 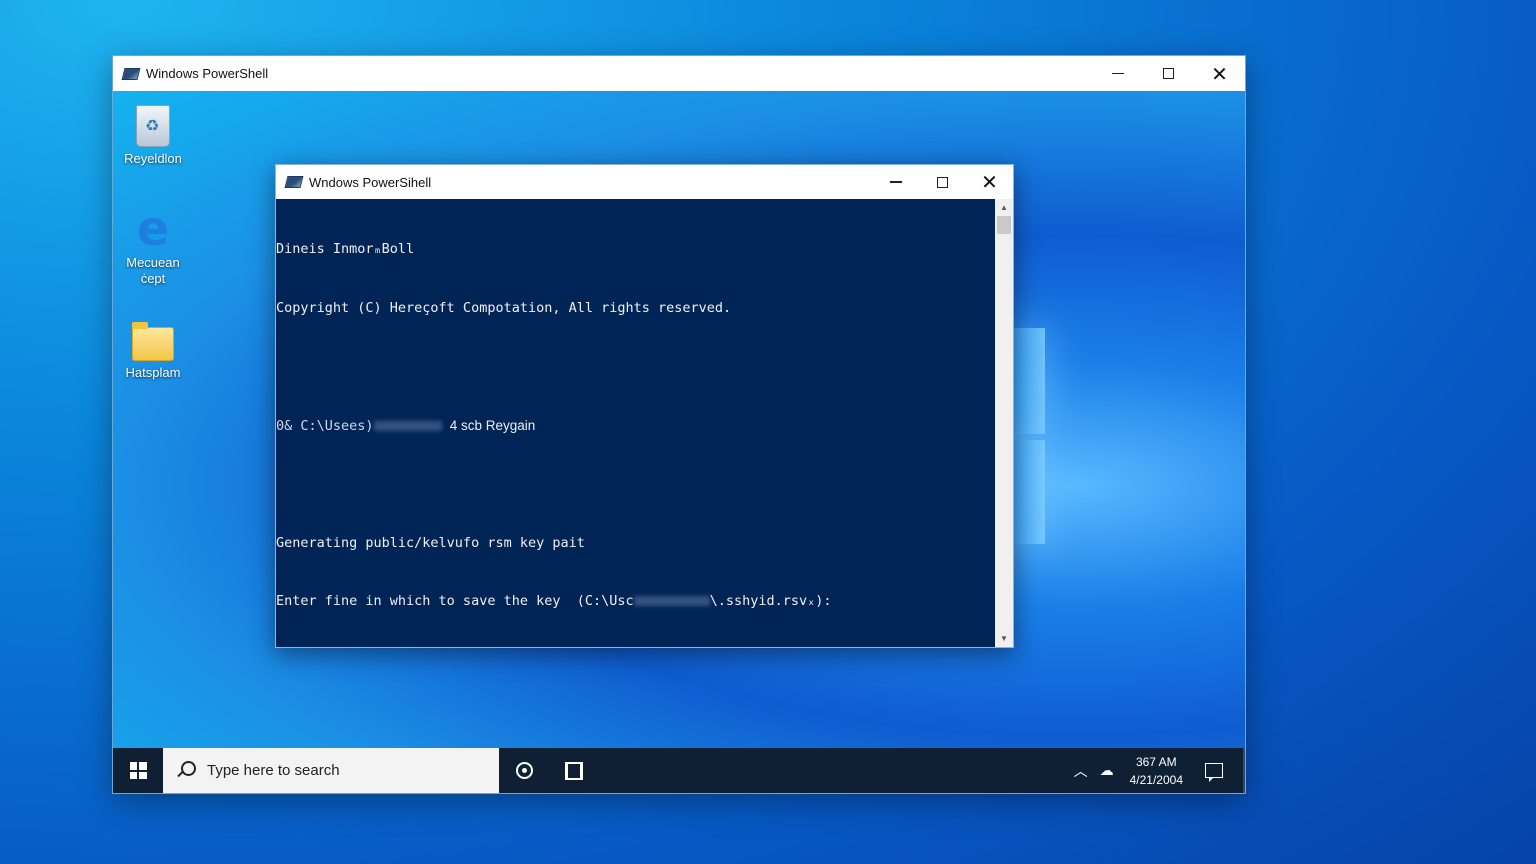 I want to click on onedrive-icon: ☁, so click(x=1107, y=770).